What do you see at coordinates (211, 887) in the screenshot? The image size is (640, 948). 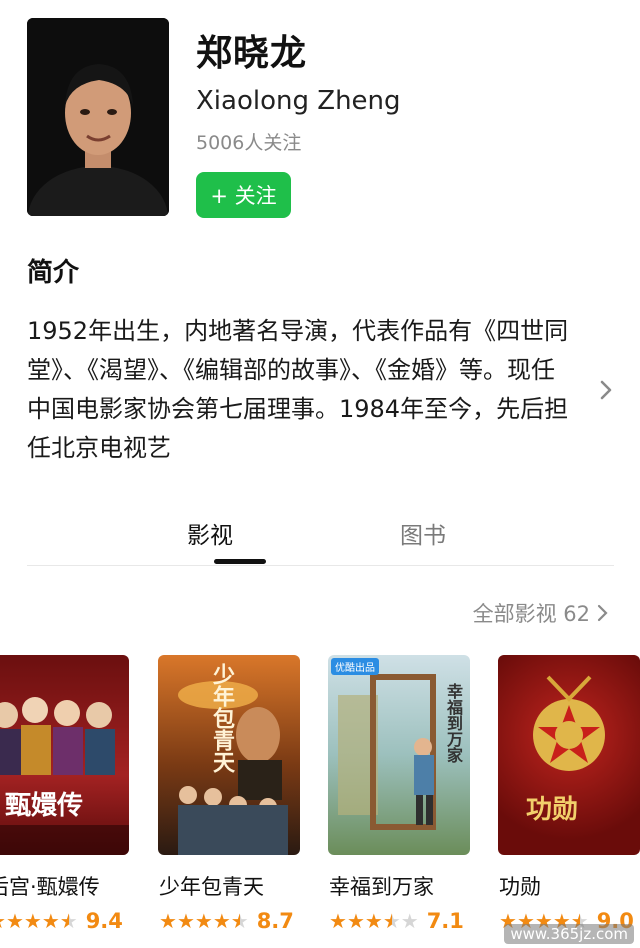 I see `film-title: 少年包青天` at bounding box center [211, 887].